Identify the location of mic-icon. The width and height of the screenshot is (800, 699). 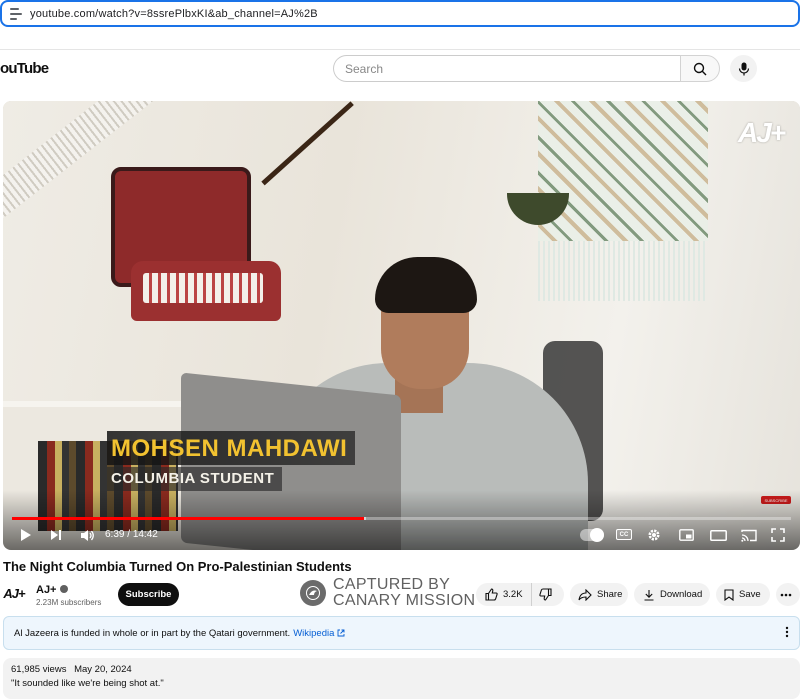
(743, 68).